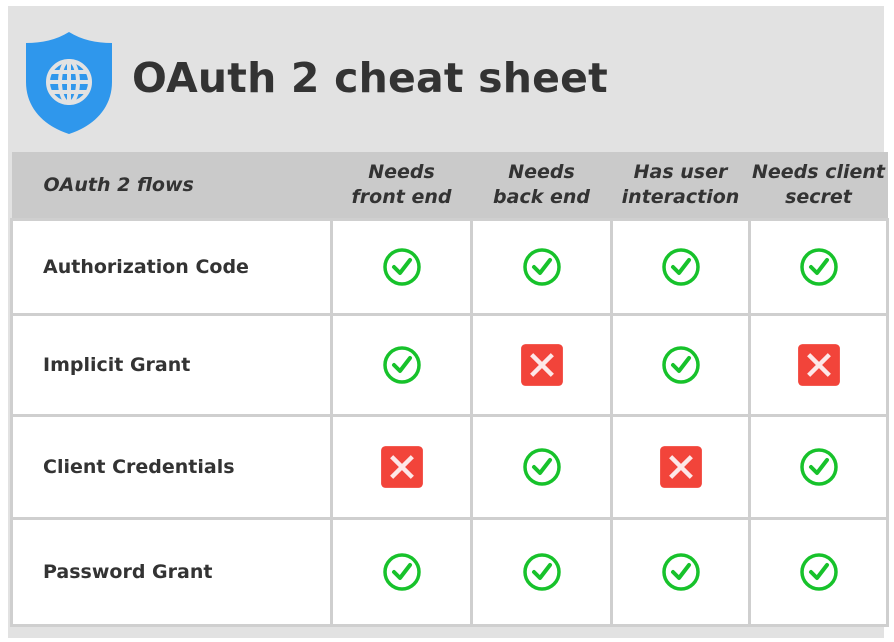 The height and width of the screenshot is (642, 894). What do you see at coordinates (818, 197) in the screenshot?
I see `column-header-text: secret` at bounding box center [818, 197].